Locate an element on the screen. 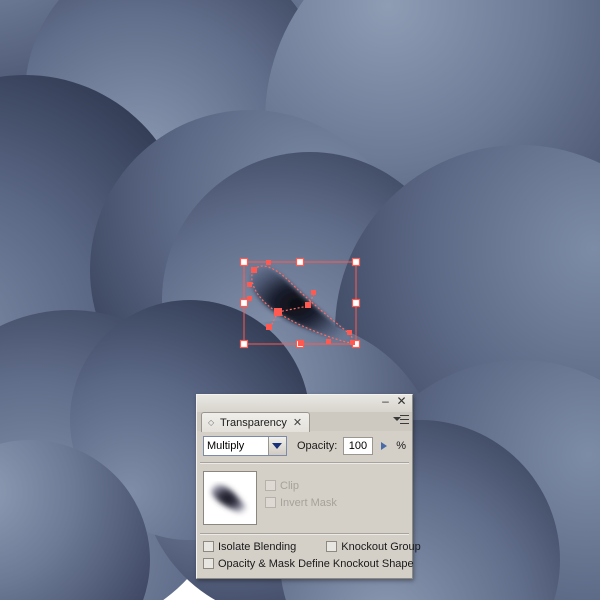 The height and width of the screenshot is (600, 600). panel-titlebar: – ✕ is located at coordinates (304, 403).